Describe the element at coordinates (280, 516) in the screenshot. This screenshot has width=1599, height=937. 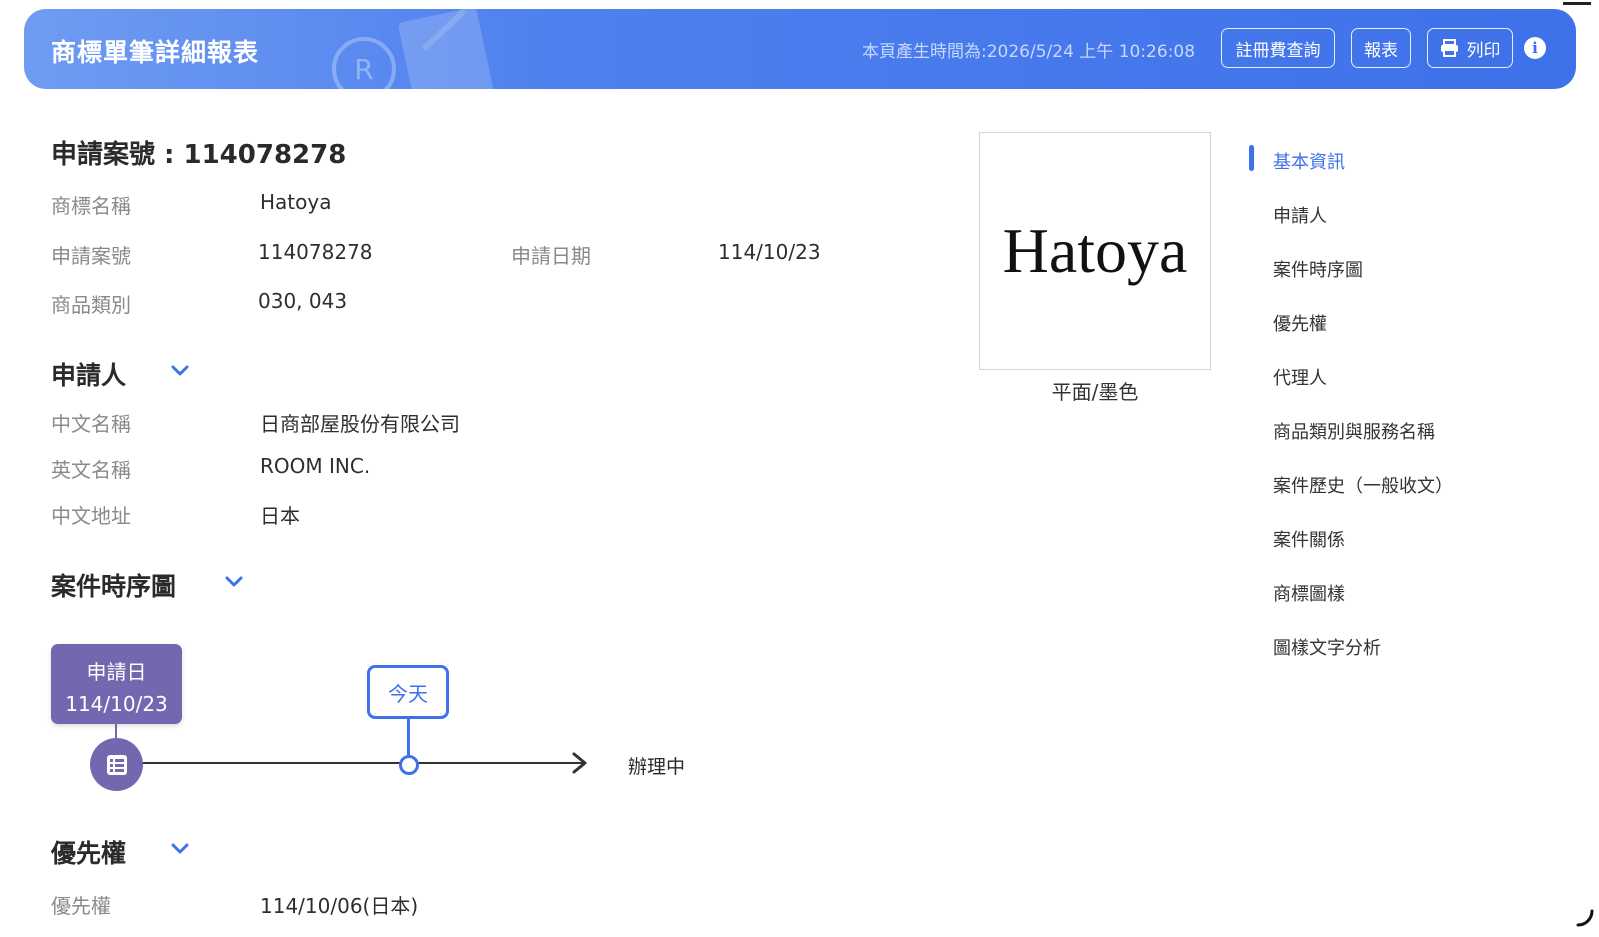
I see `applicant-cn-address-value: 日本` at that location.